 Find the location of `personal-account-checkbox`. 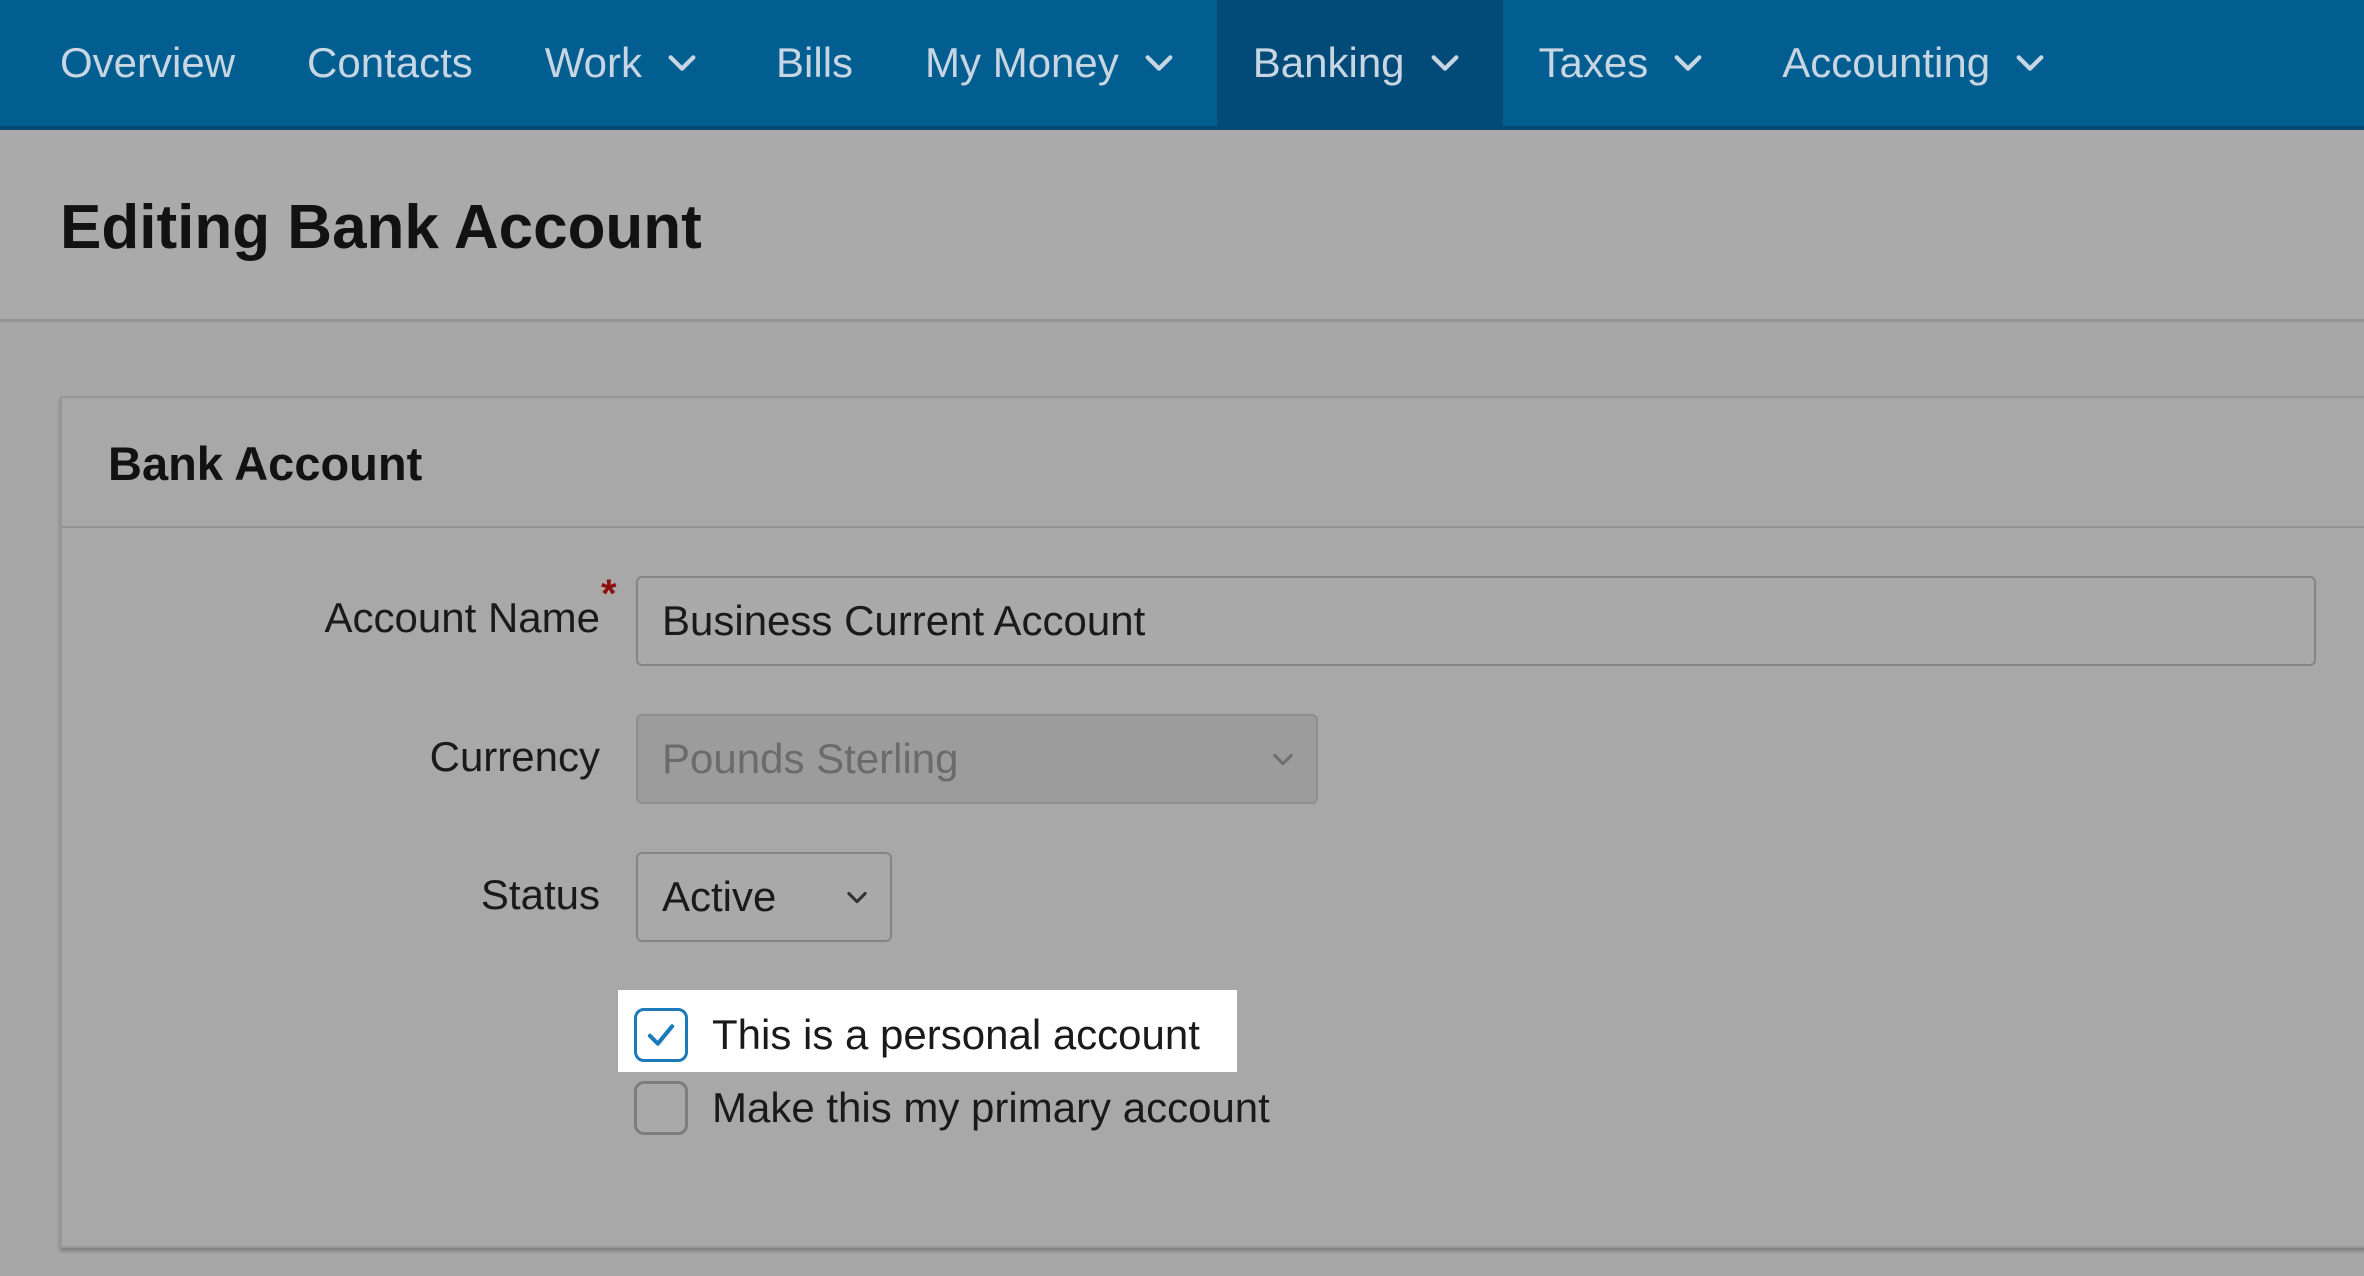

personal-account-checkbox is located at coordinates (661, 1035).